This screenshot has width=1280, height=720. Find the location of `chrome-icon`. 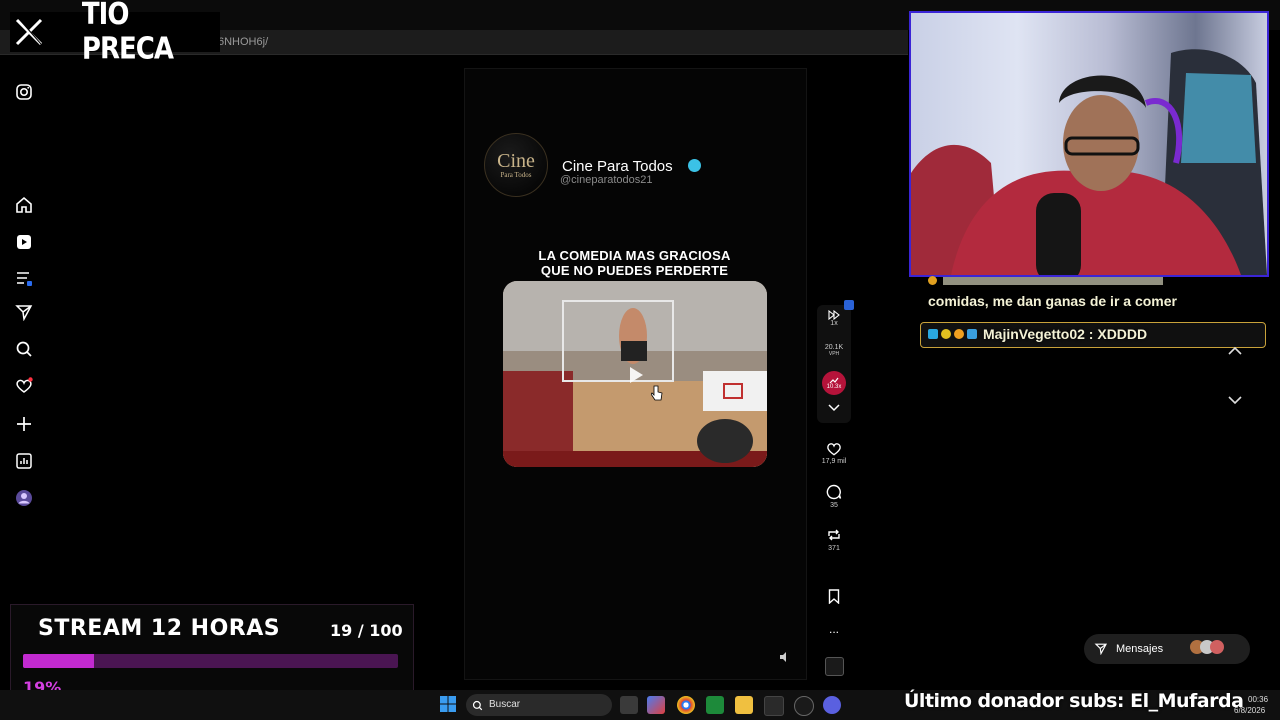

chrome-icon is located at coordinates (686, 705).